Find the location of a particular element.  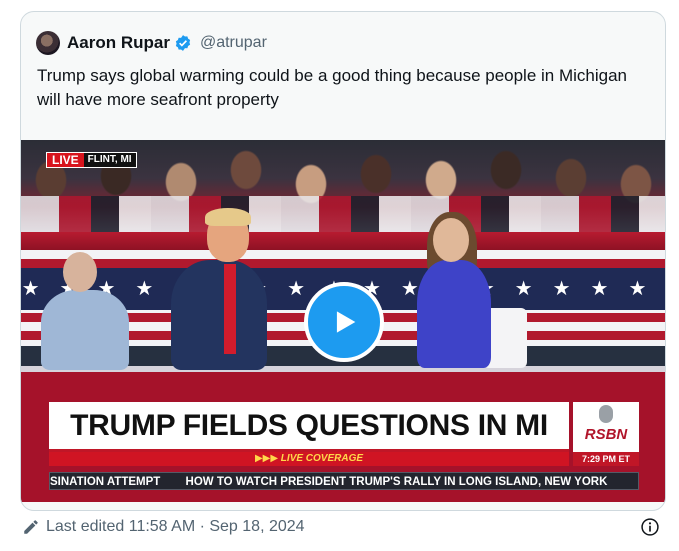

play-icon is located at coordinates (346, 322).